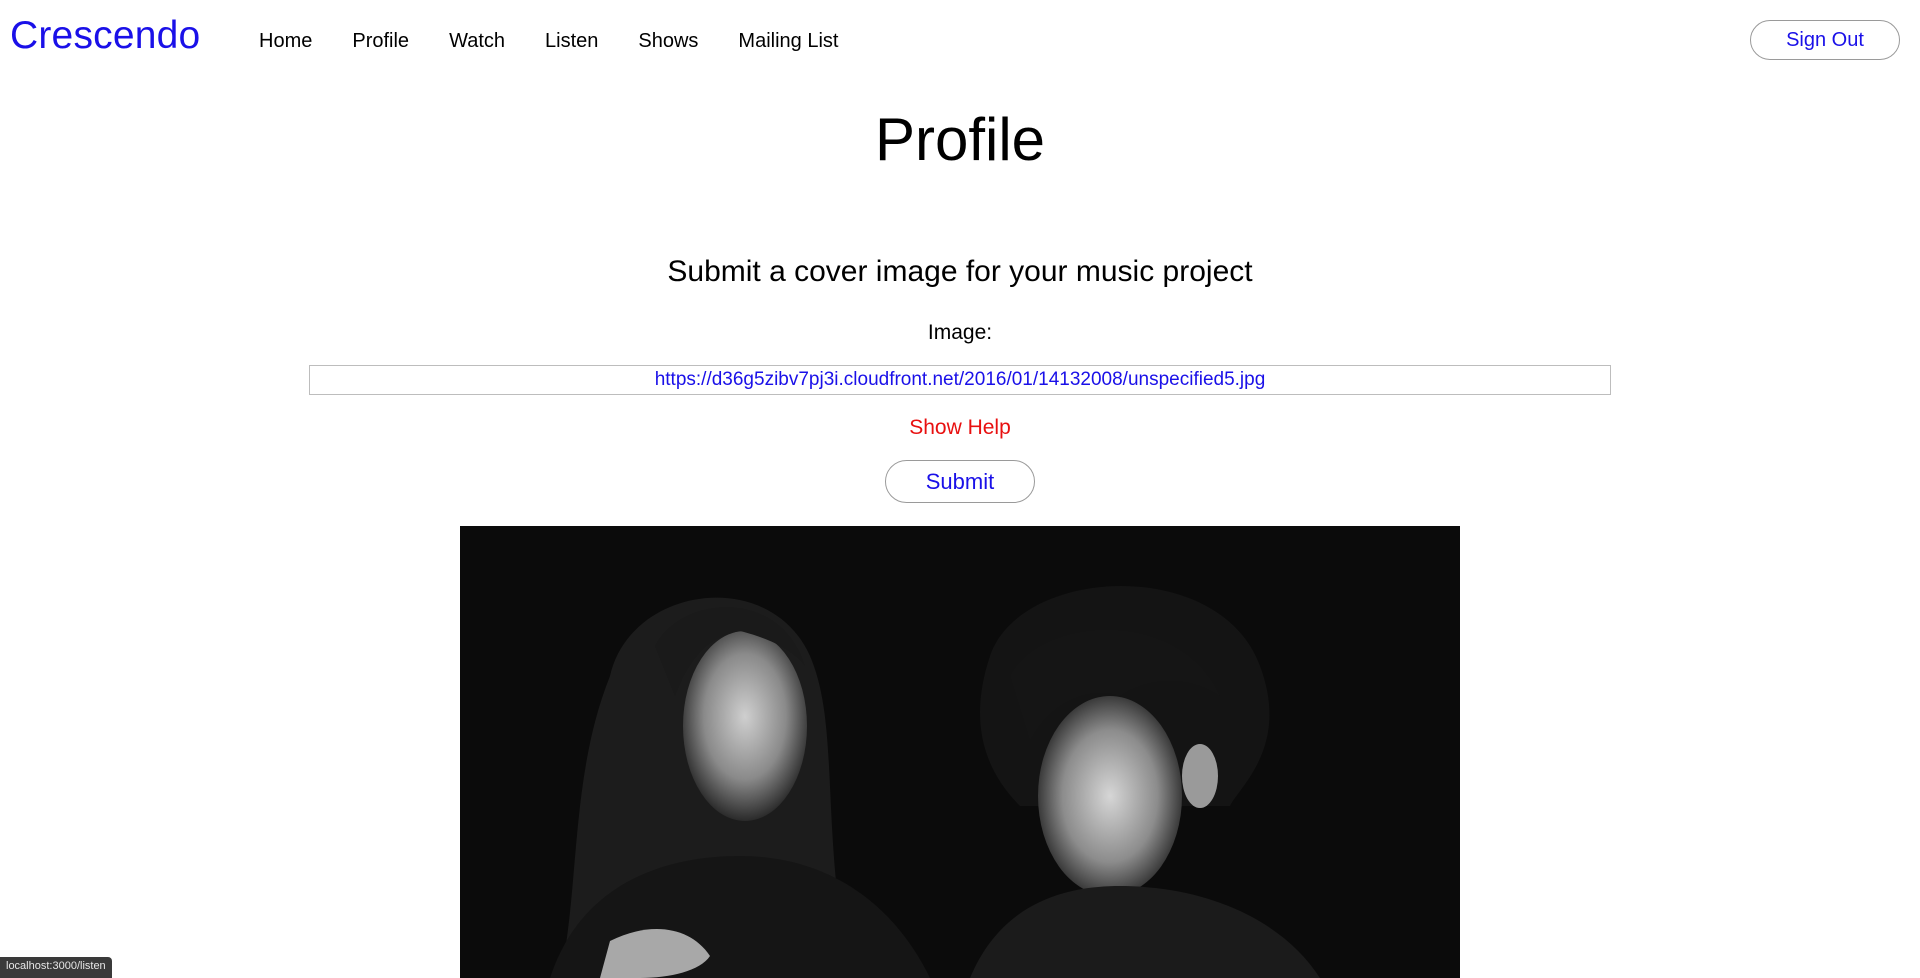  I want to click on nav-link-home: Home, so click(285, 41).